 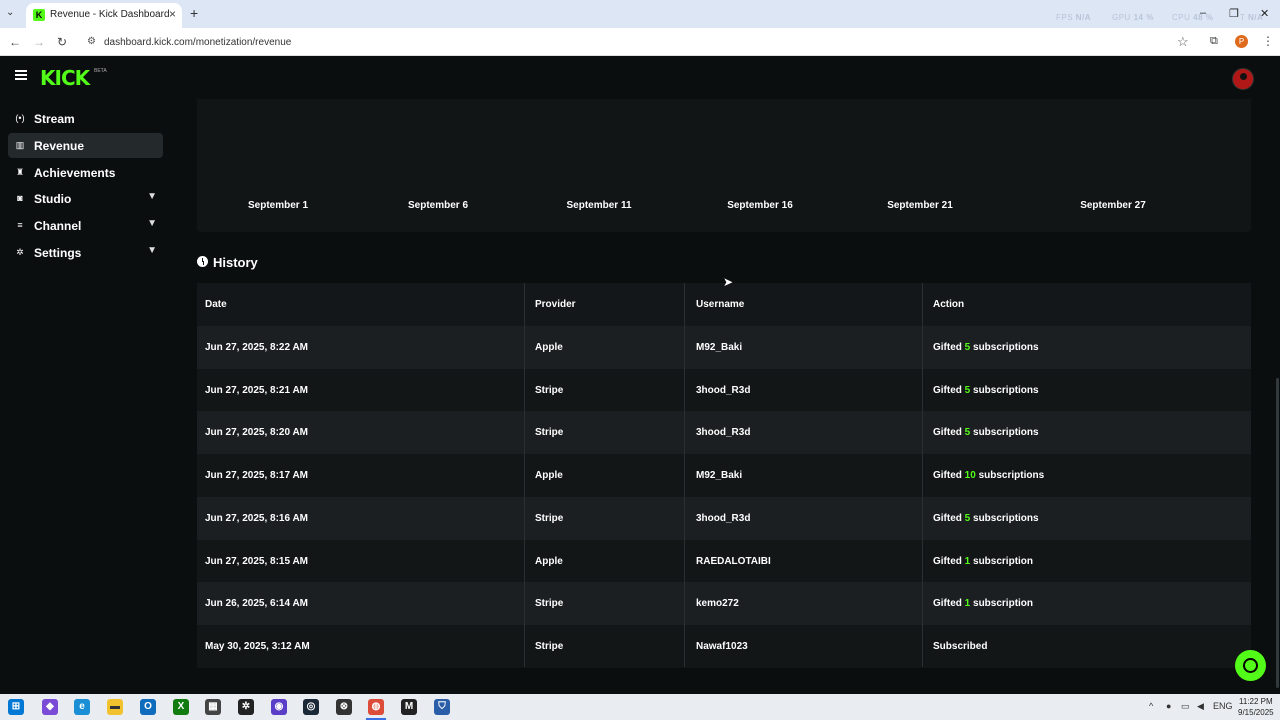 What do you see at coordinates (920, 205) in the screenshot?
I see `x-tick-label: September 21` at bounding box center [920, 205].